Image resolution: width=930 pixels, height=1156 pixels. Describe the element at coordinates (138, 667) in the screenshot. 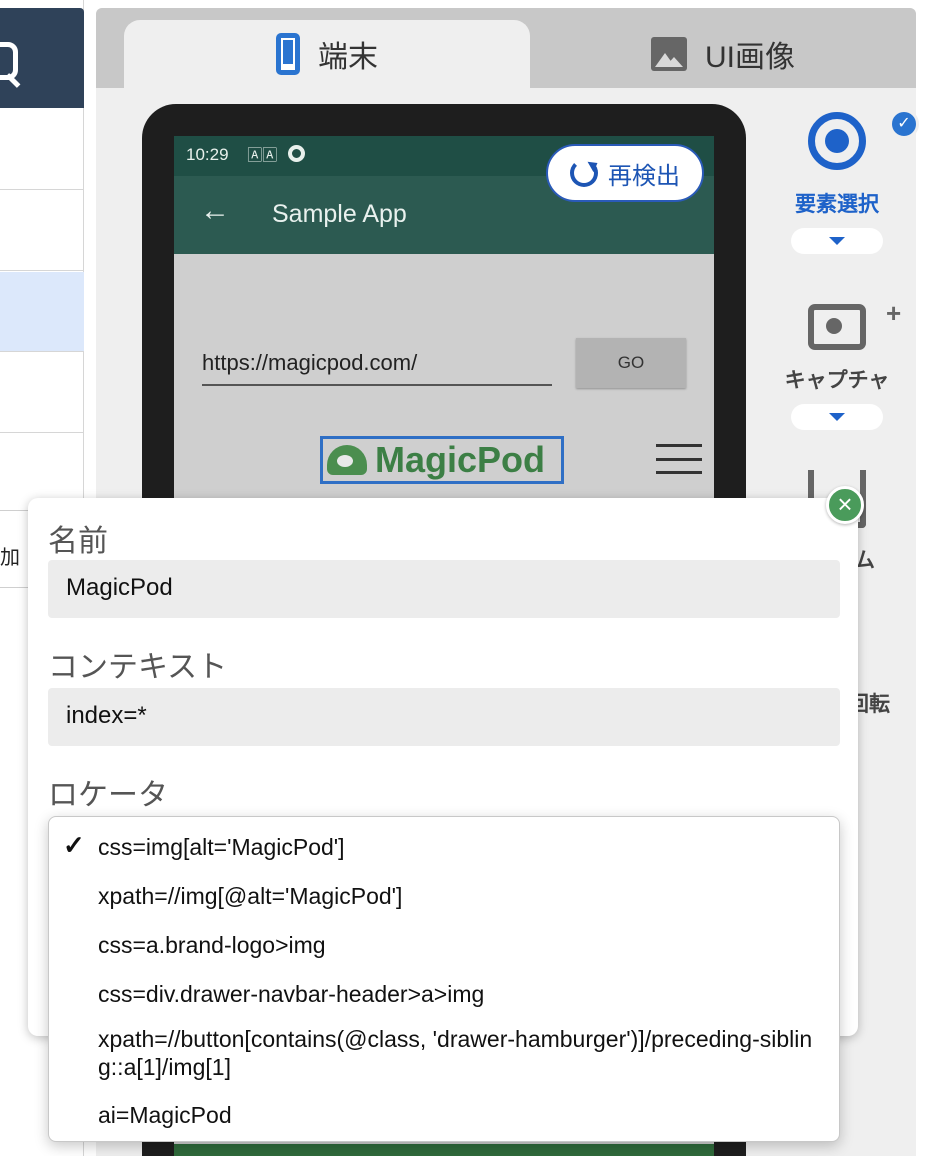

I see `context-label: コンテキスト` at that location.